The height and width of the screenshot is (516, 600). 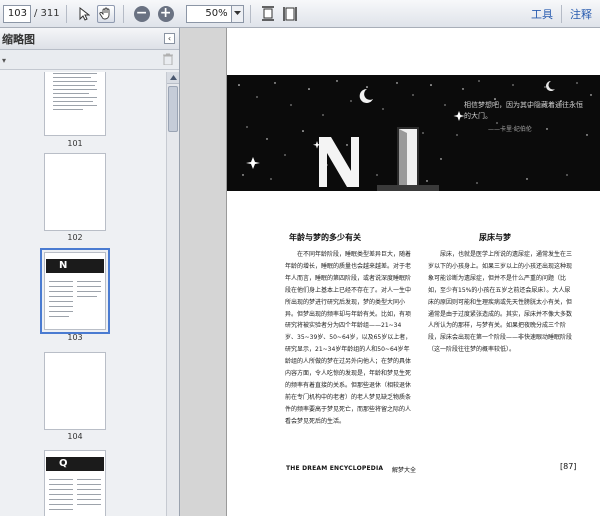 I want to click on page-total: / 311, so click(x=47, y=13).